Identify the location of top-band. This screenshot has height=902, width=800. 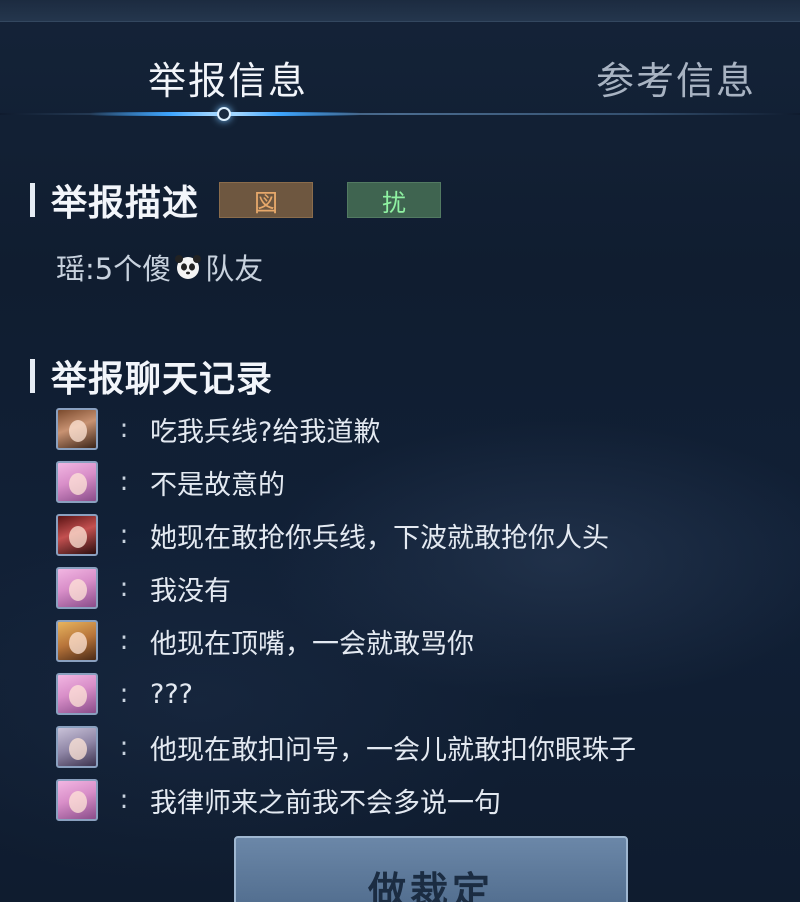
(400, 11).